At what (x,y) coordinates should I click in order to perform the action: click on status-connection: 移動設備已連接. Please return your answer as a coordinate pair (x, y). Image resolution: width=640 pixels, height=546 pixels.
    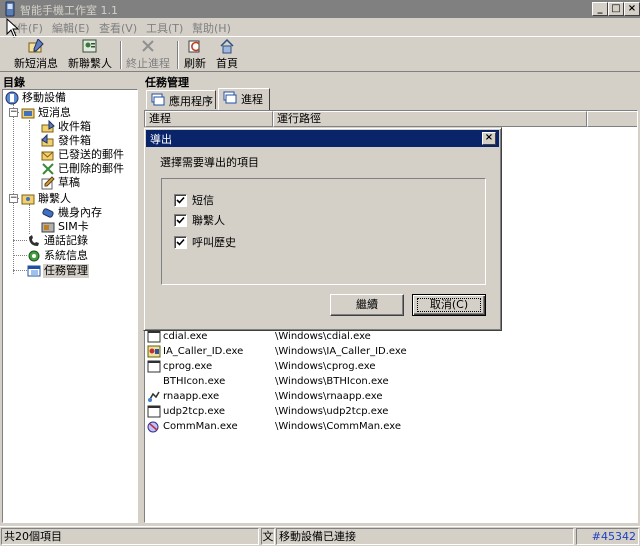
    Looking at the image, I should click on (425, 536).